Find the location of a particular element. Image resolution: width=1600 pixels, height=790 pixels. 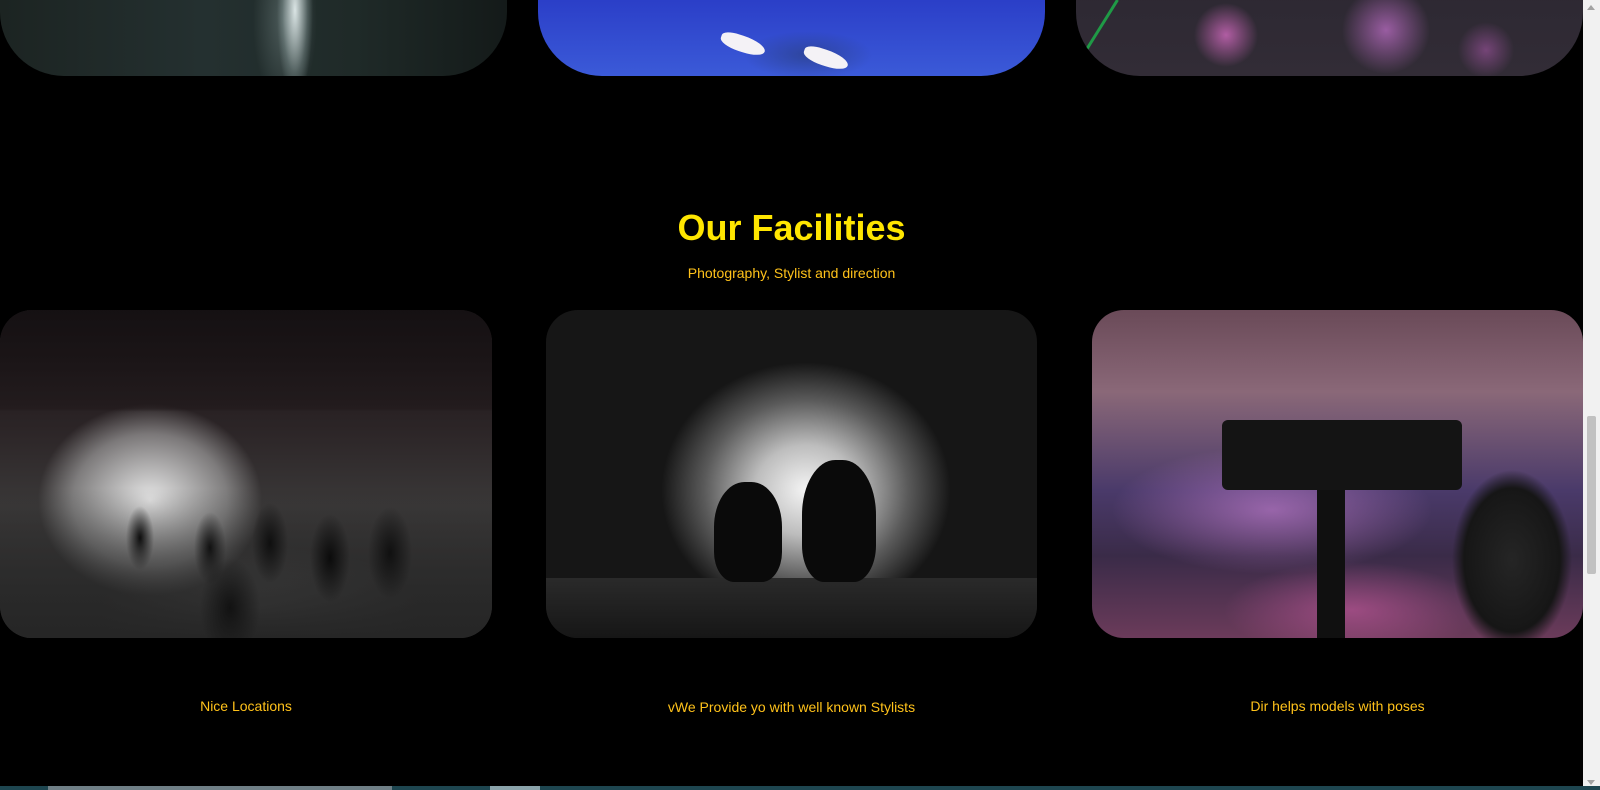

scrollbar-thumb is located at coordinates (1591, 495).